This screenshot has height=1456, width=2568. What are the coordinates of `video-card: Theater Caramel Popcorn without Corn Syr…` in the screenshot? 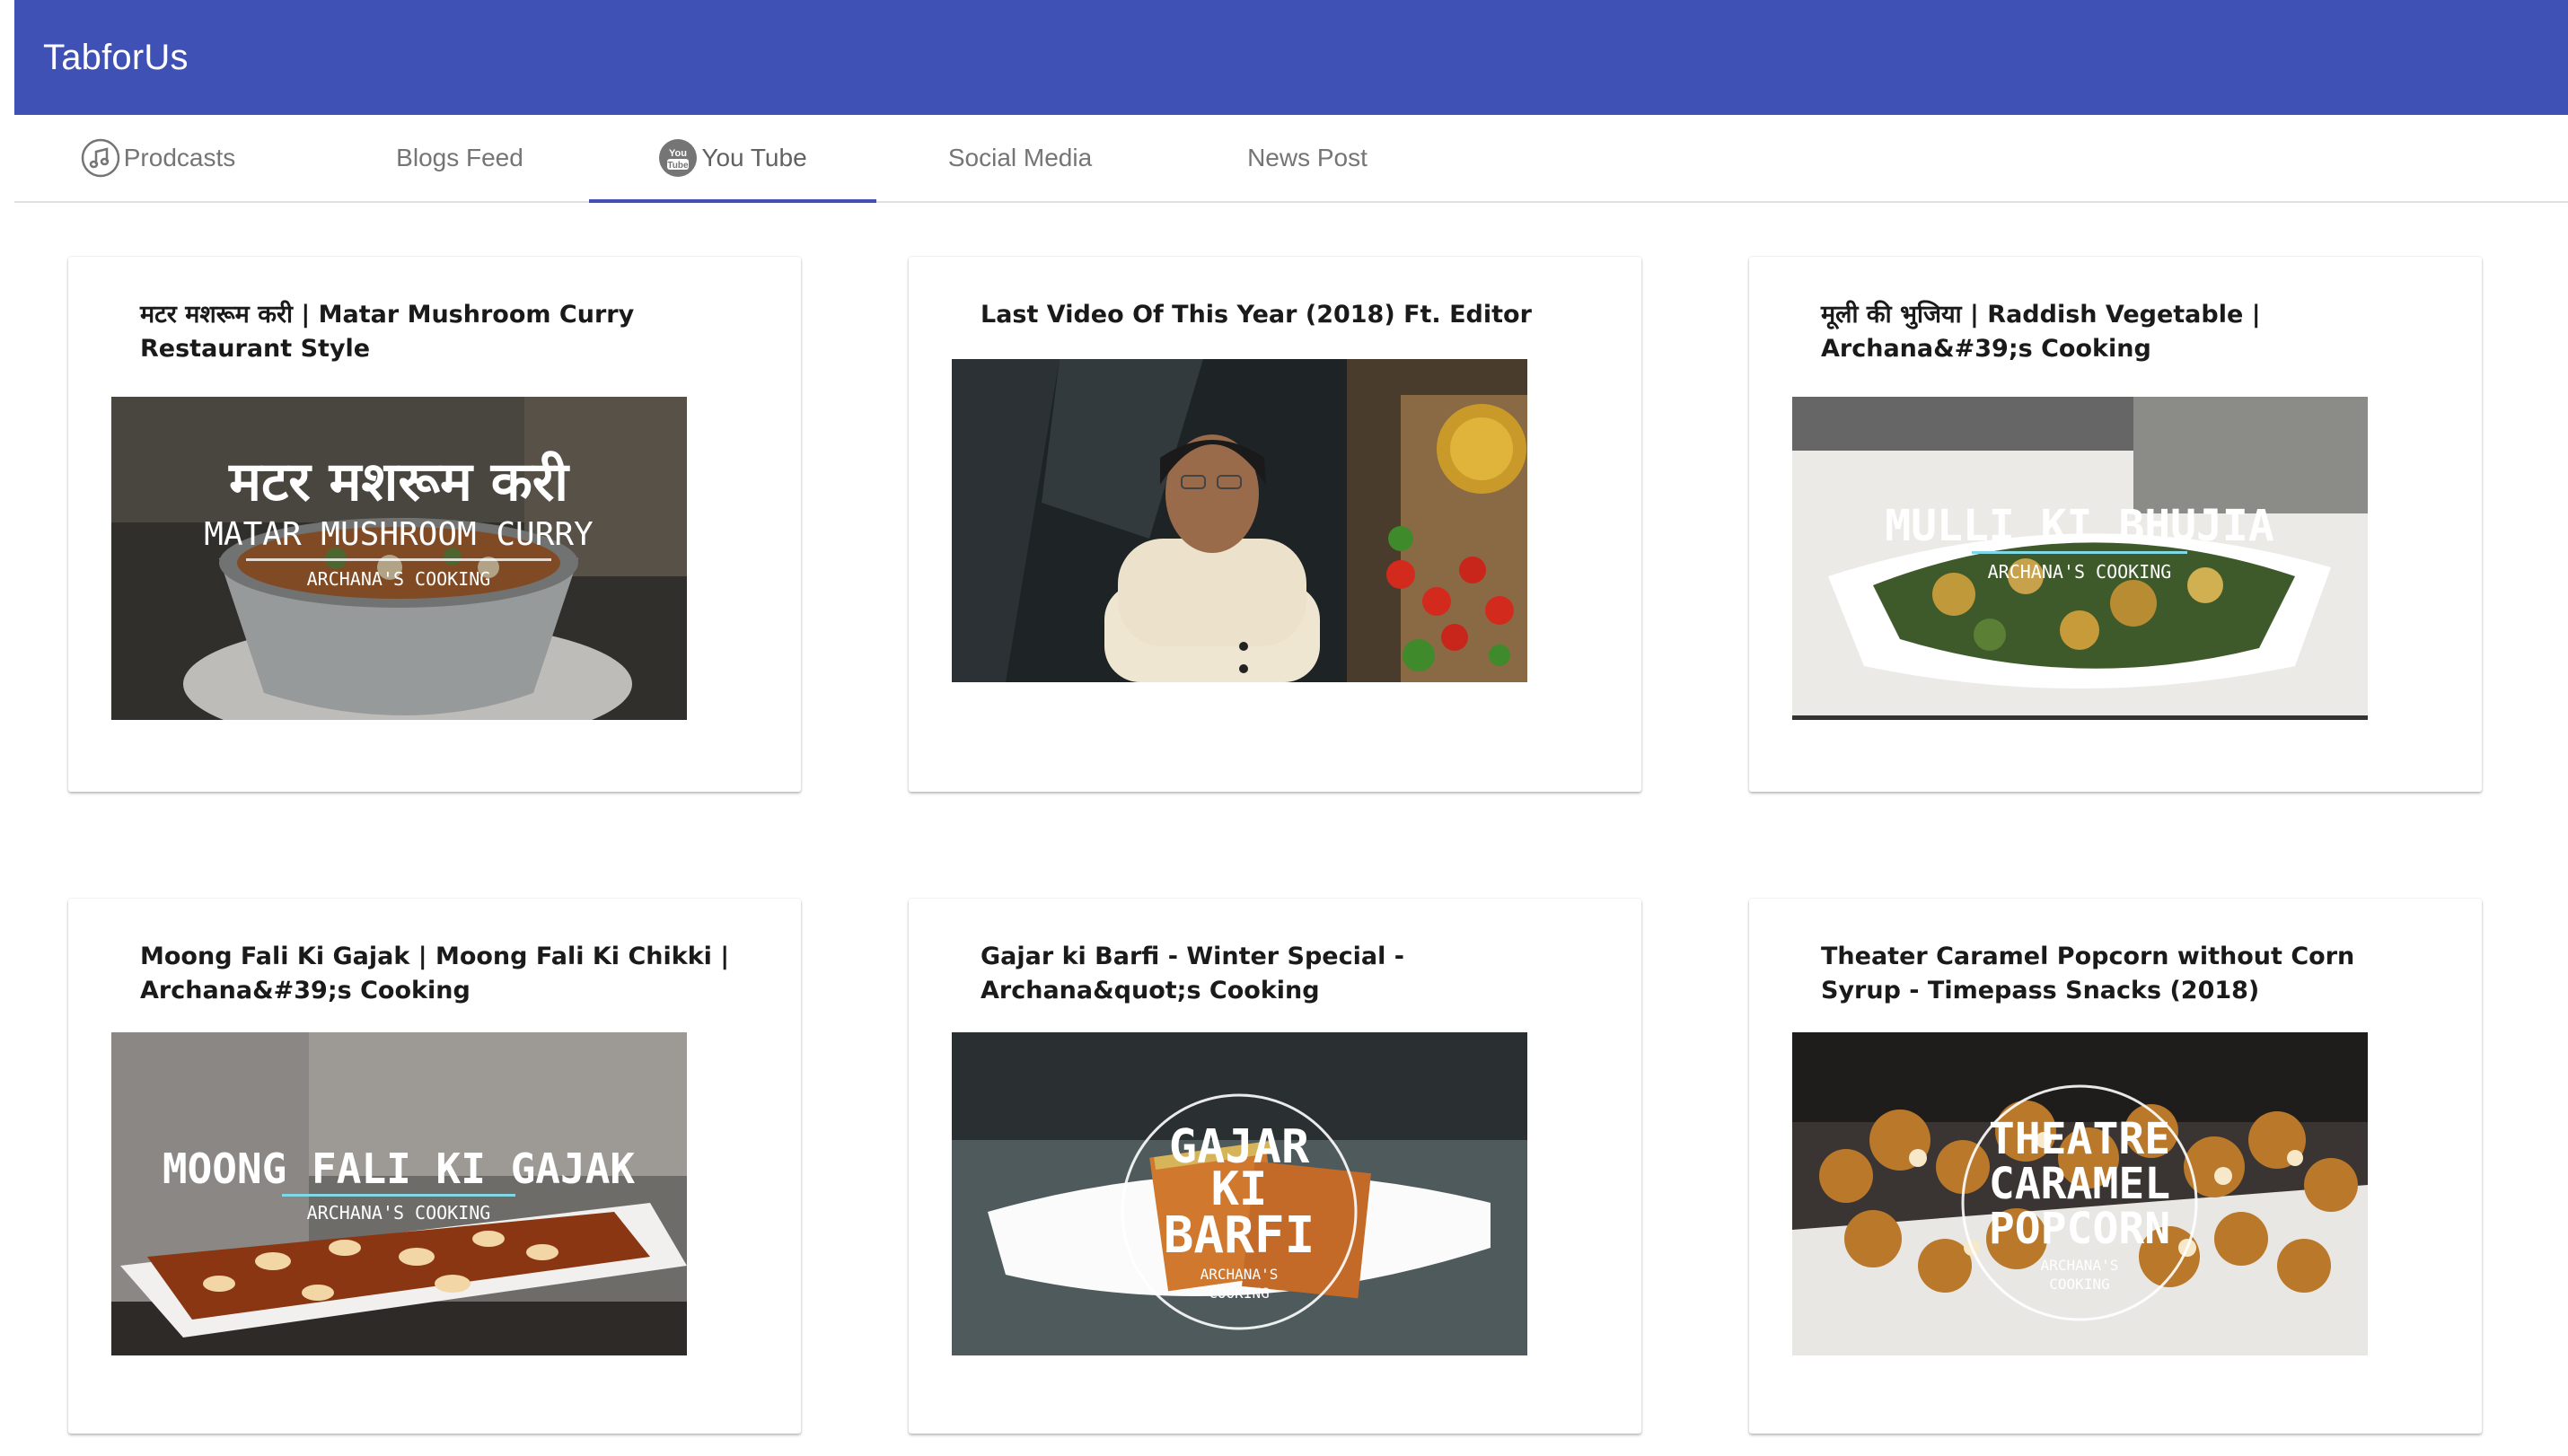 It's located at (2115, 1166).